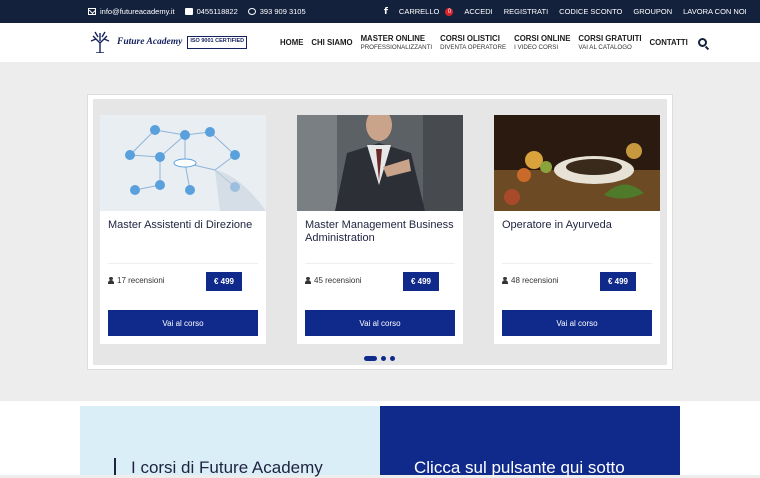 The width and height of the screenshot is (760, 478). What do you see at coordinates (702, 42) in the screenshot?
I see `search-icon` at bounding box center [702, 42].